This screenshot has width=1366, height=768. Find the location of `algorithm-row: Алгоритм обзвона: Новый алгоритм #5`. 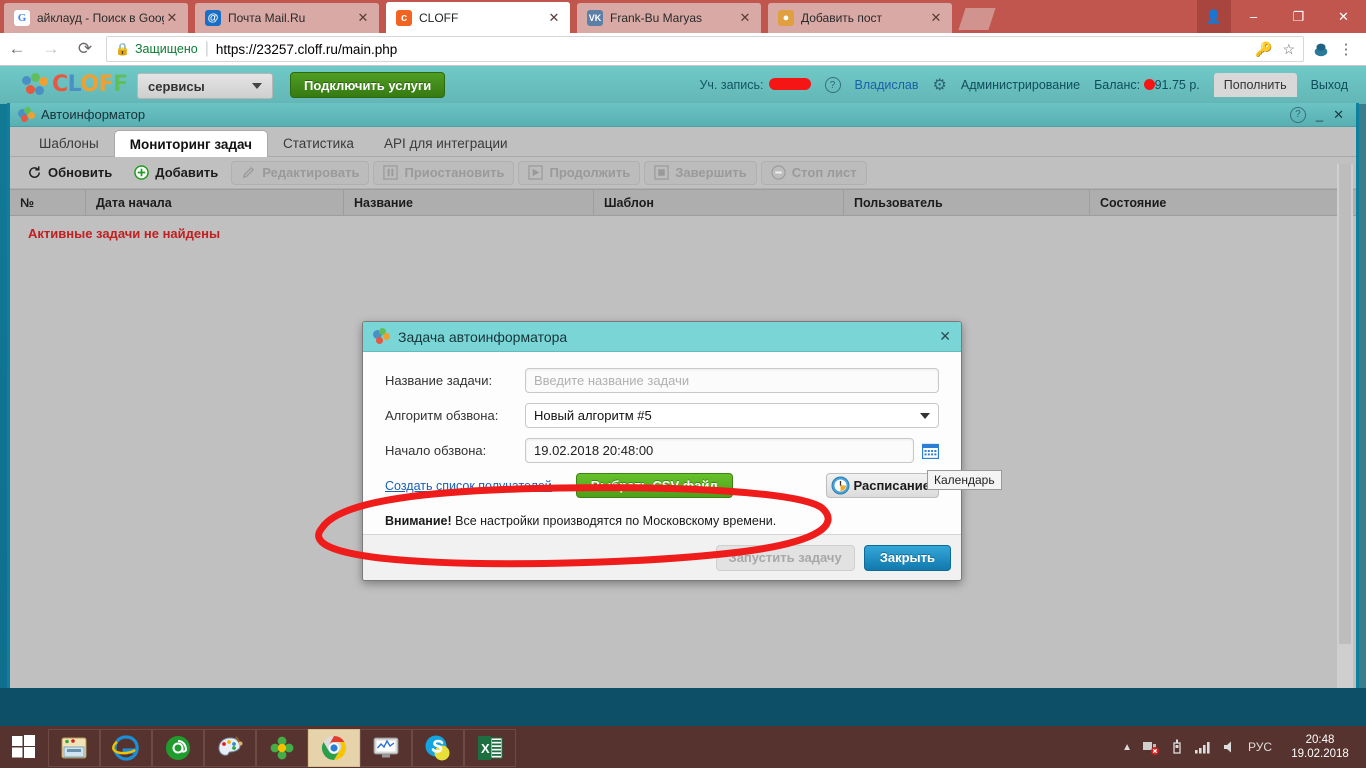

algorithm-row: Алгоритм обзвона: Новый алгоритм #5 is located at coordinates (662, 415).